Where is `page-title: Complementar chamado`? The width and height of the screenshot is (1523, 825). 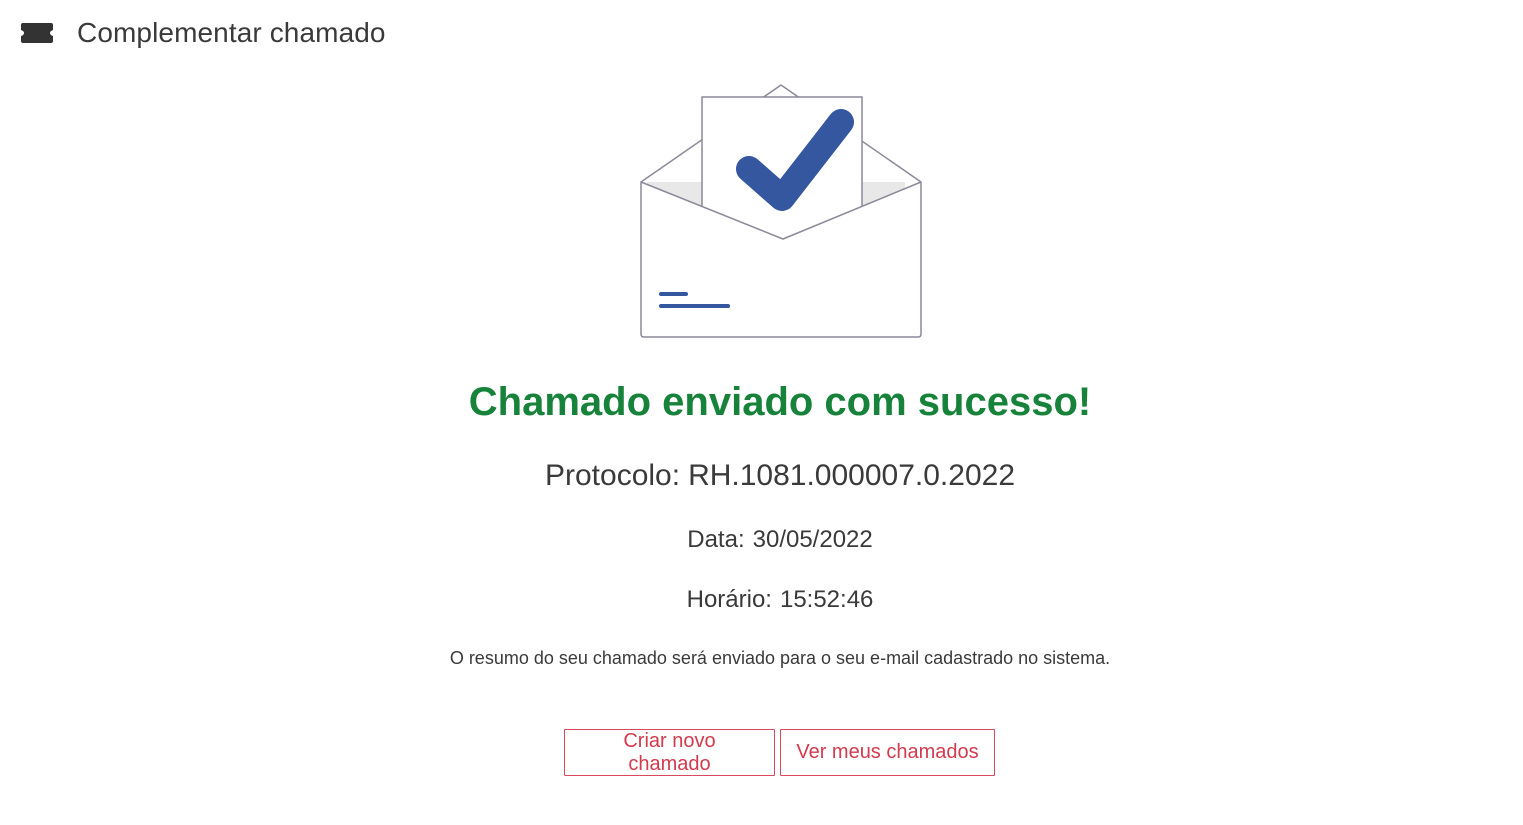 page-title: Complementar chamado is located at coordinates (231, 32).